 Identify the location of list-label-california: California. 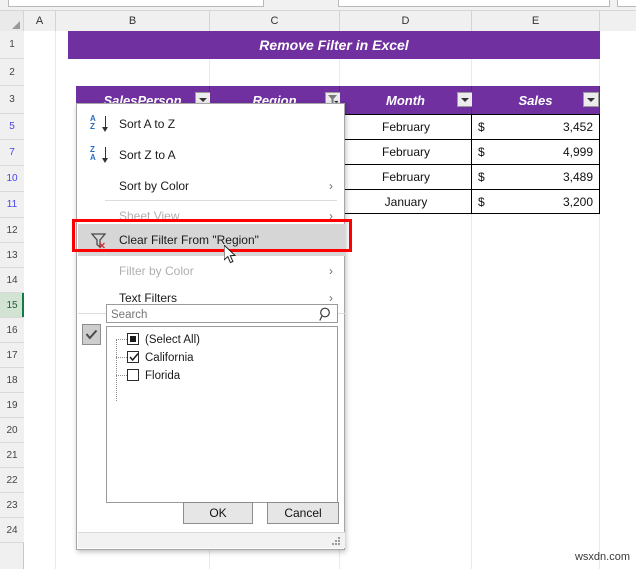
(169, 357).